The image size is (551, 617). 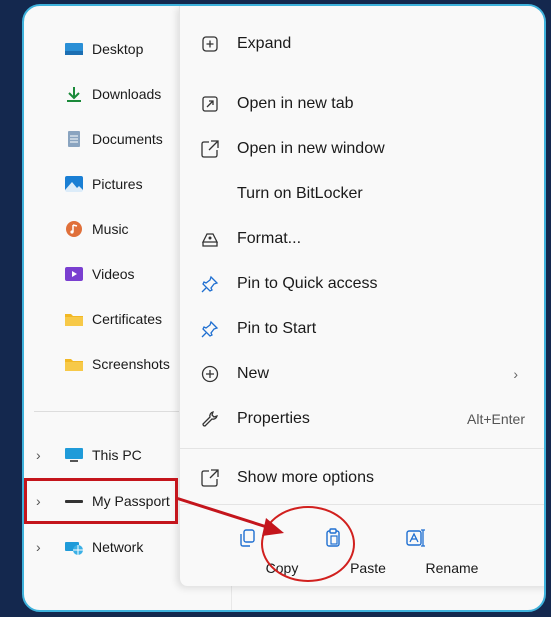 What do you see at coordinates (210, 104) in the screenshot?
I see `new-tab-icon` at bounding box center [210, 104].